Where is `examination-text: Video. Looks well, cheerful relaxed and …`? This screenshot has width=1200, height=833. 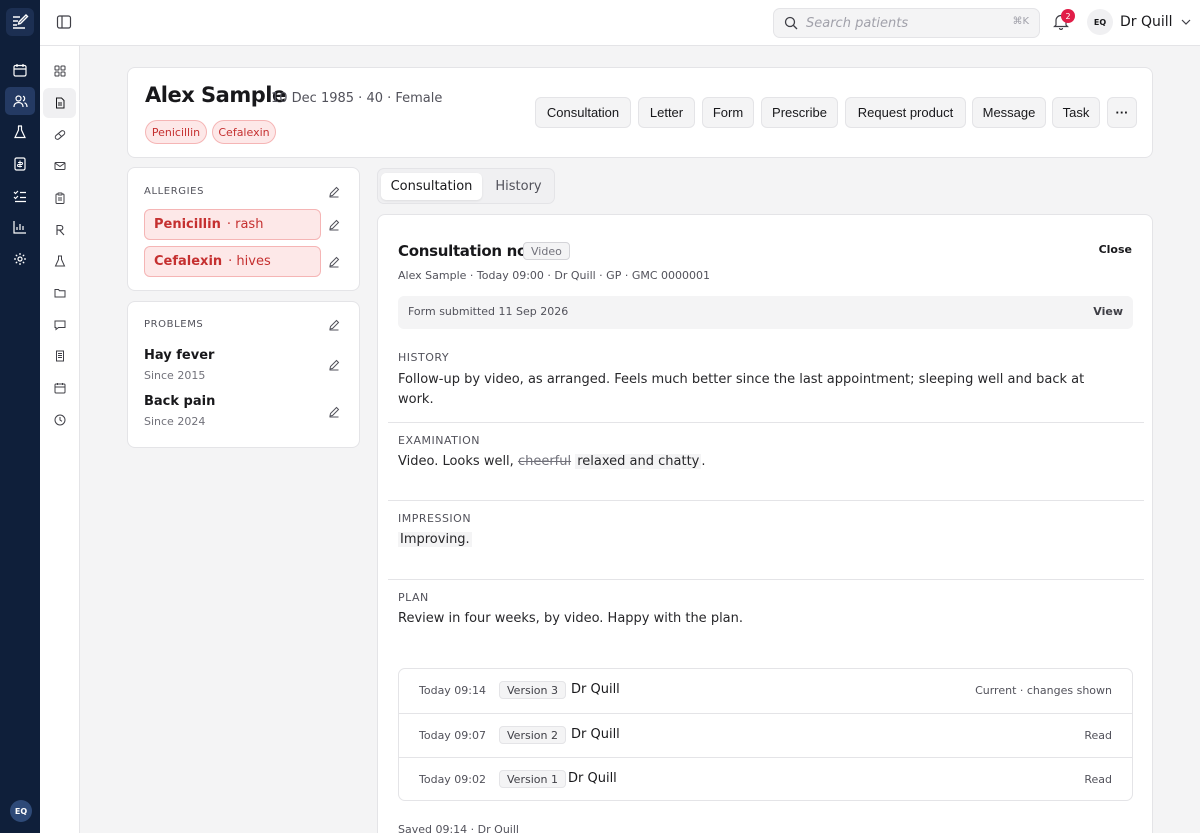 examination-text: Video. Looks well, cheerful relaxed and … is located at coordinates (552, 462).